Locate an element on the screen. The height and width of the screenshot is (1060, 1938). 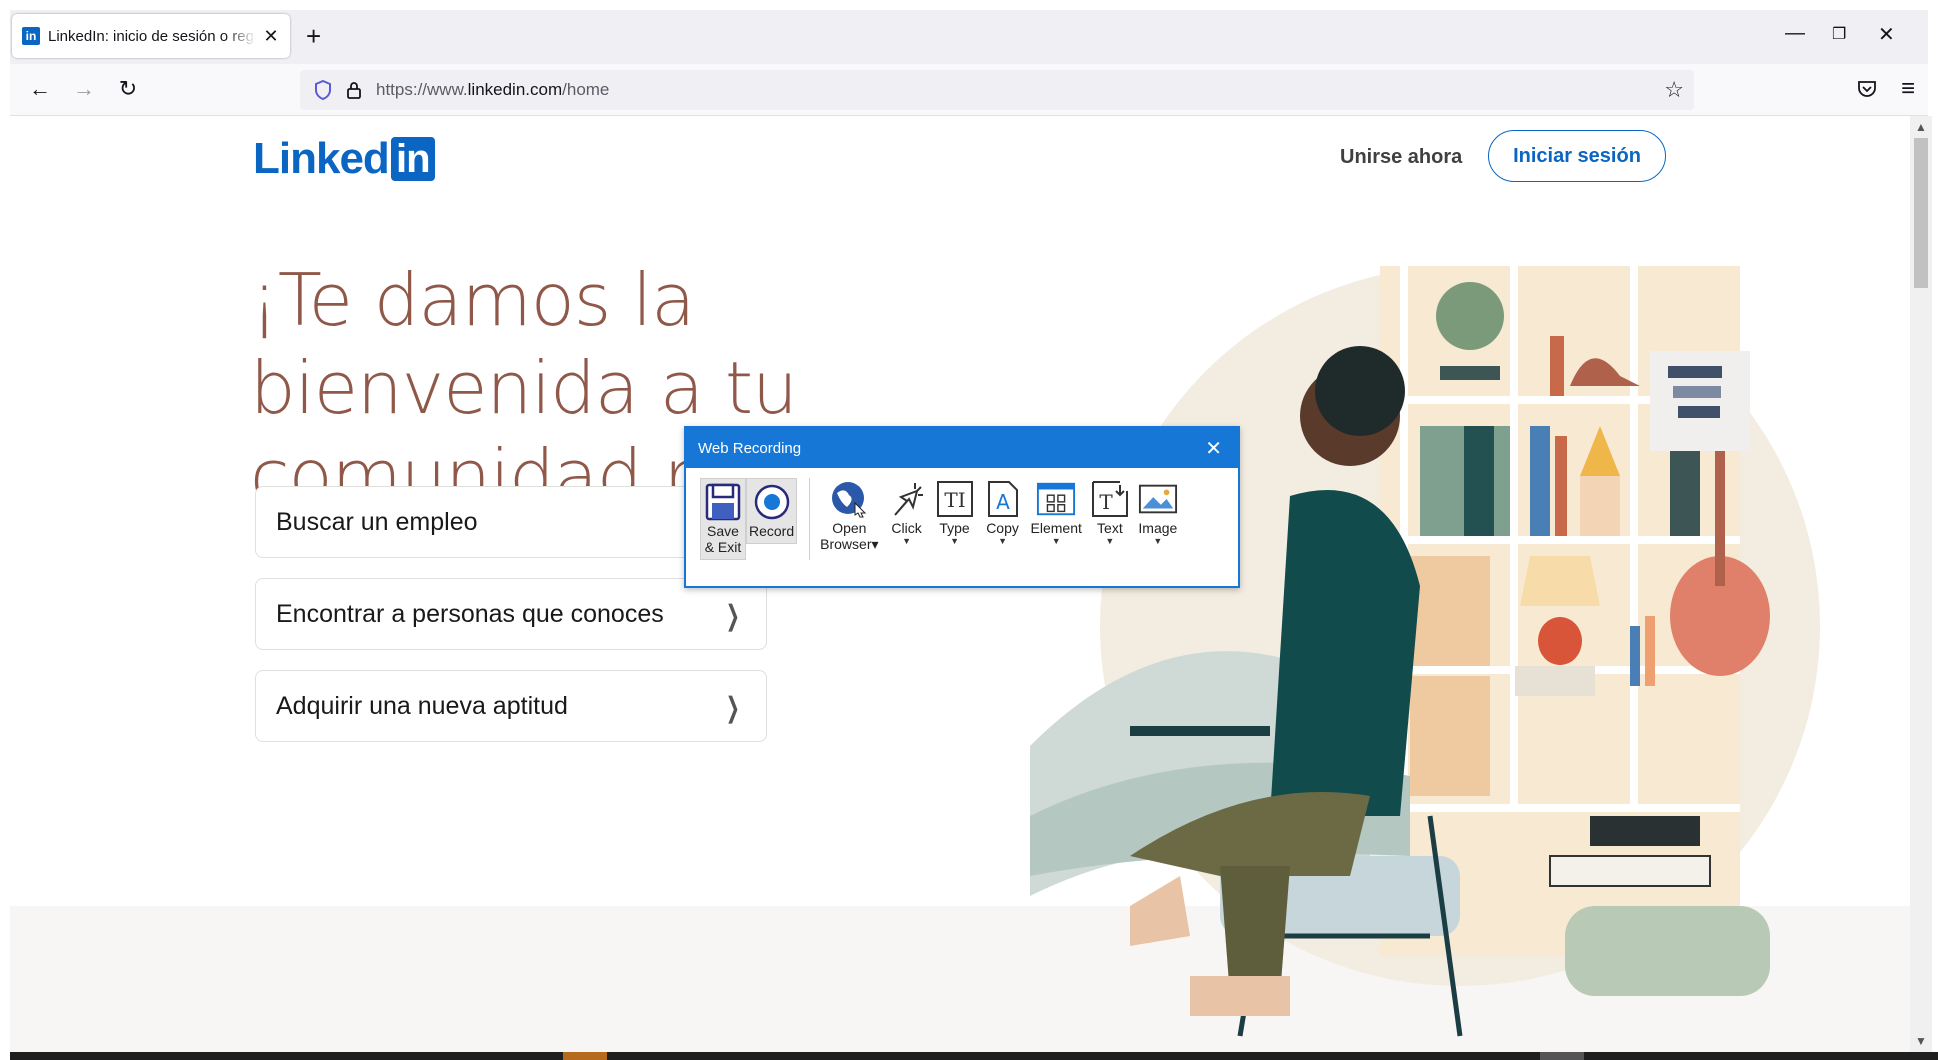
tool-label: Type is located at coordinates (954, 528).